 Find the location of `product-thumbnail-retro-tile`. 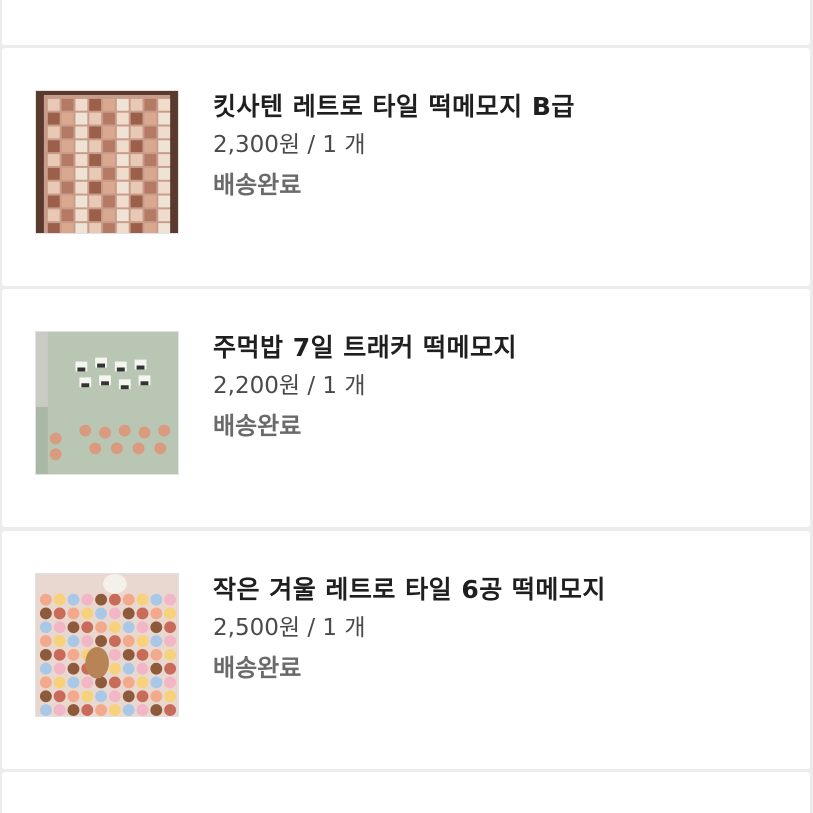

product-thumbnail-retro-tile is located at coordinates (107, 162).